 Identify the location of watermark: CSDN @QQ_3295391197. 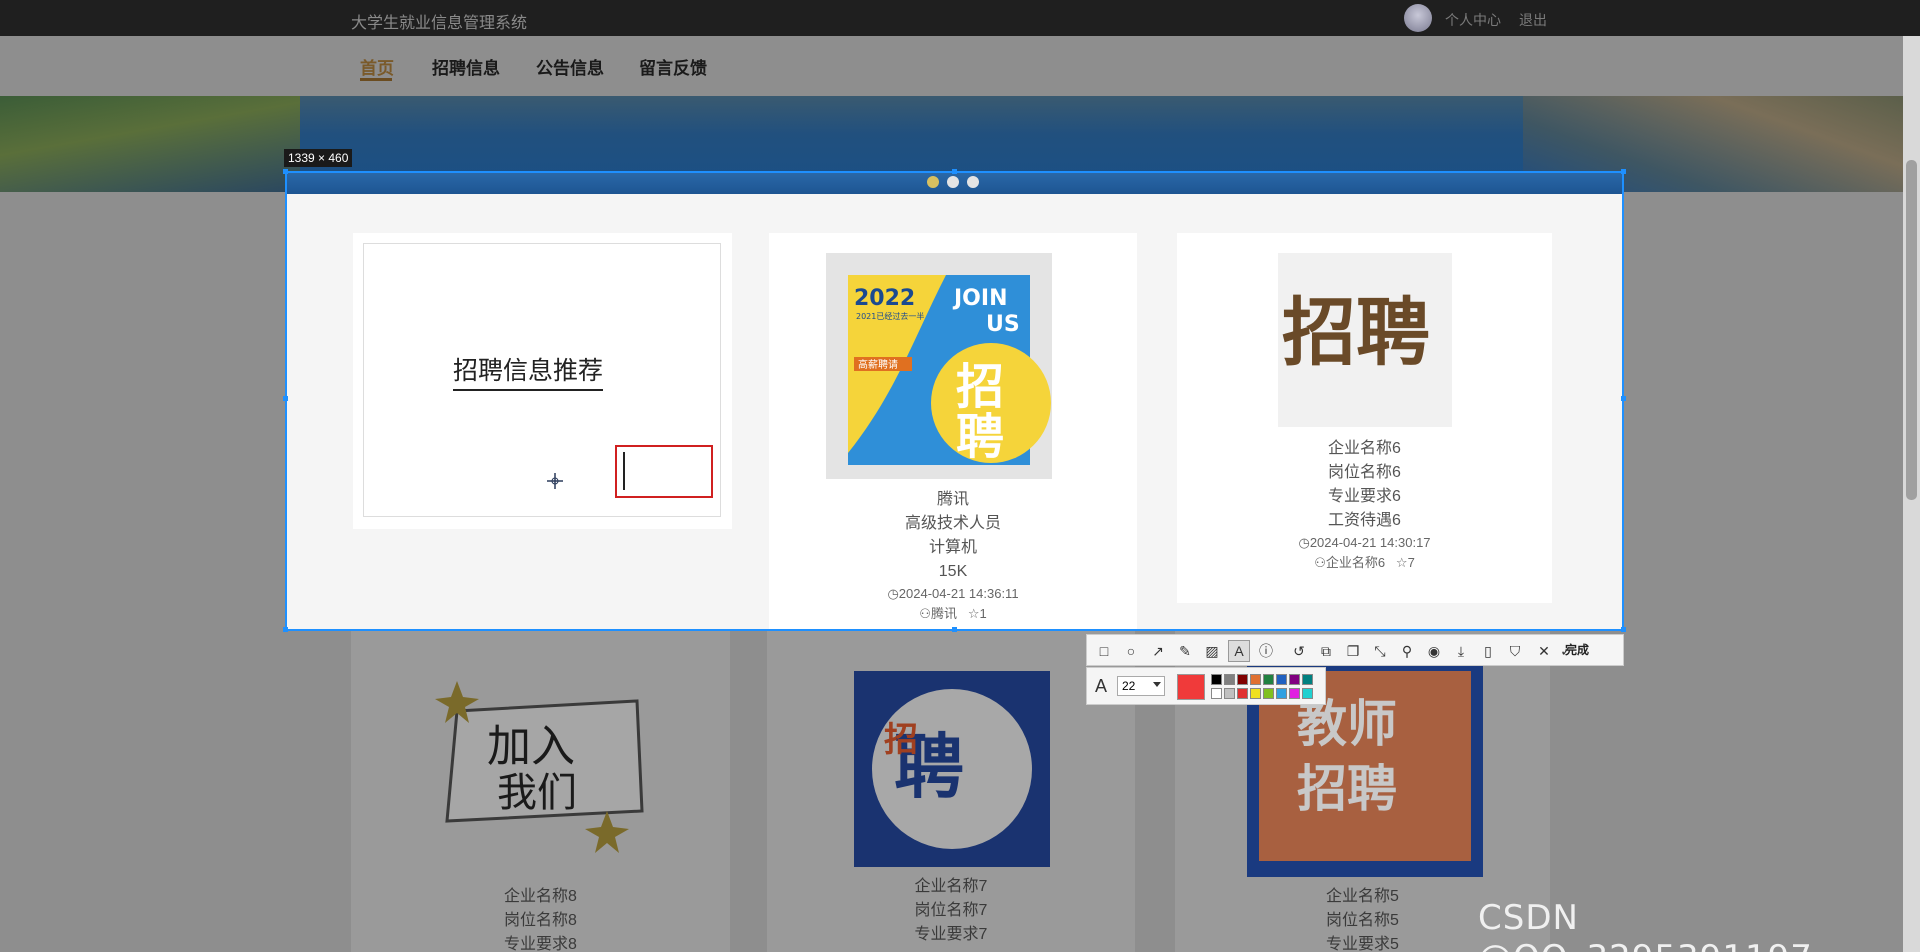
(1645, 925).